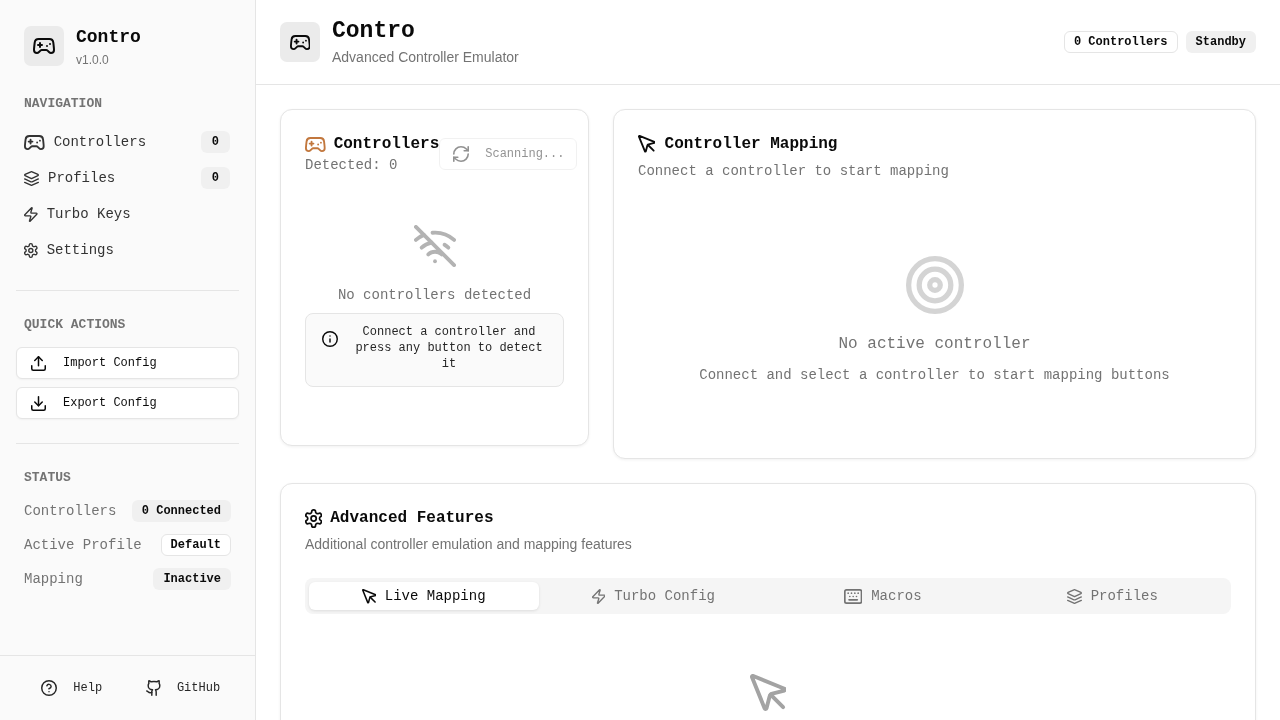  I want to click on nav-item: Settings, so click(127, 250).